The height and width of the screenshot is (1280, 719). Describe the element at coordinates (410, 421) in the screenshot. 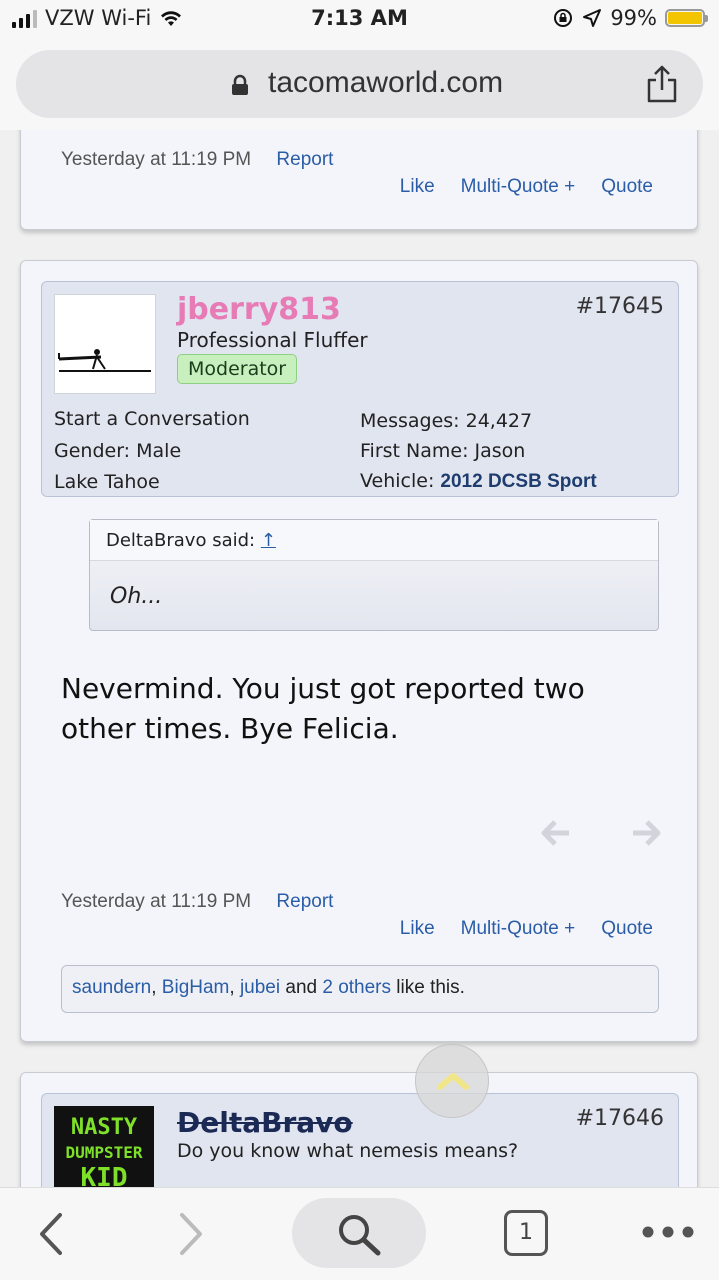

I see `messages-label: Messages:` at that location.